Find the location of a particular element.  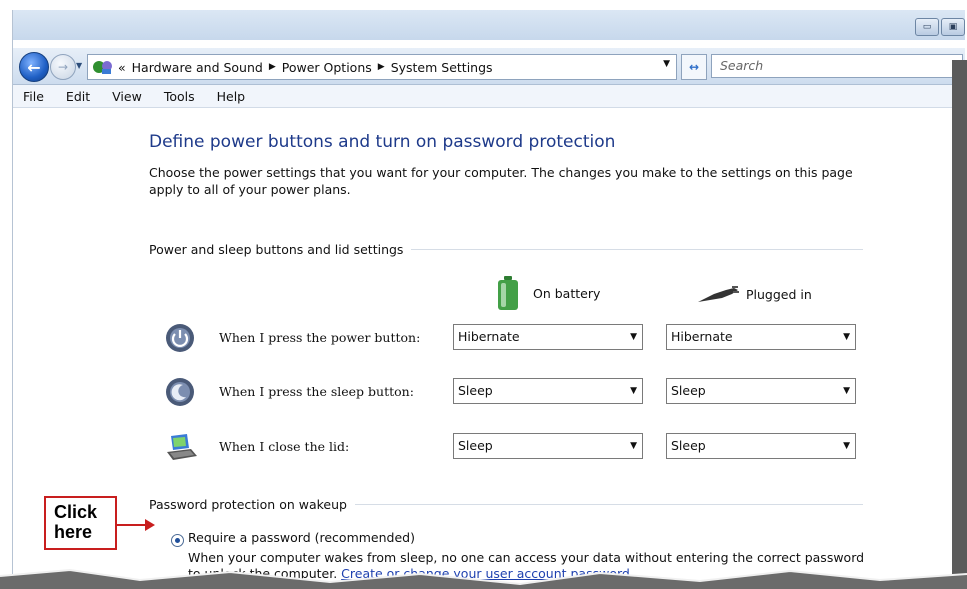

address-dropdown-icon: ▼ is located at coordinates (666, 64).